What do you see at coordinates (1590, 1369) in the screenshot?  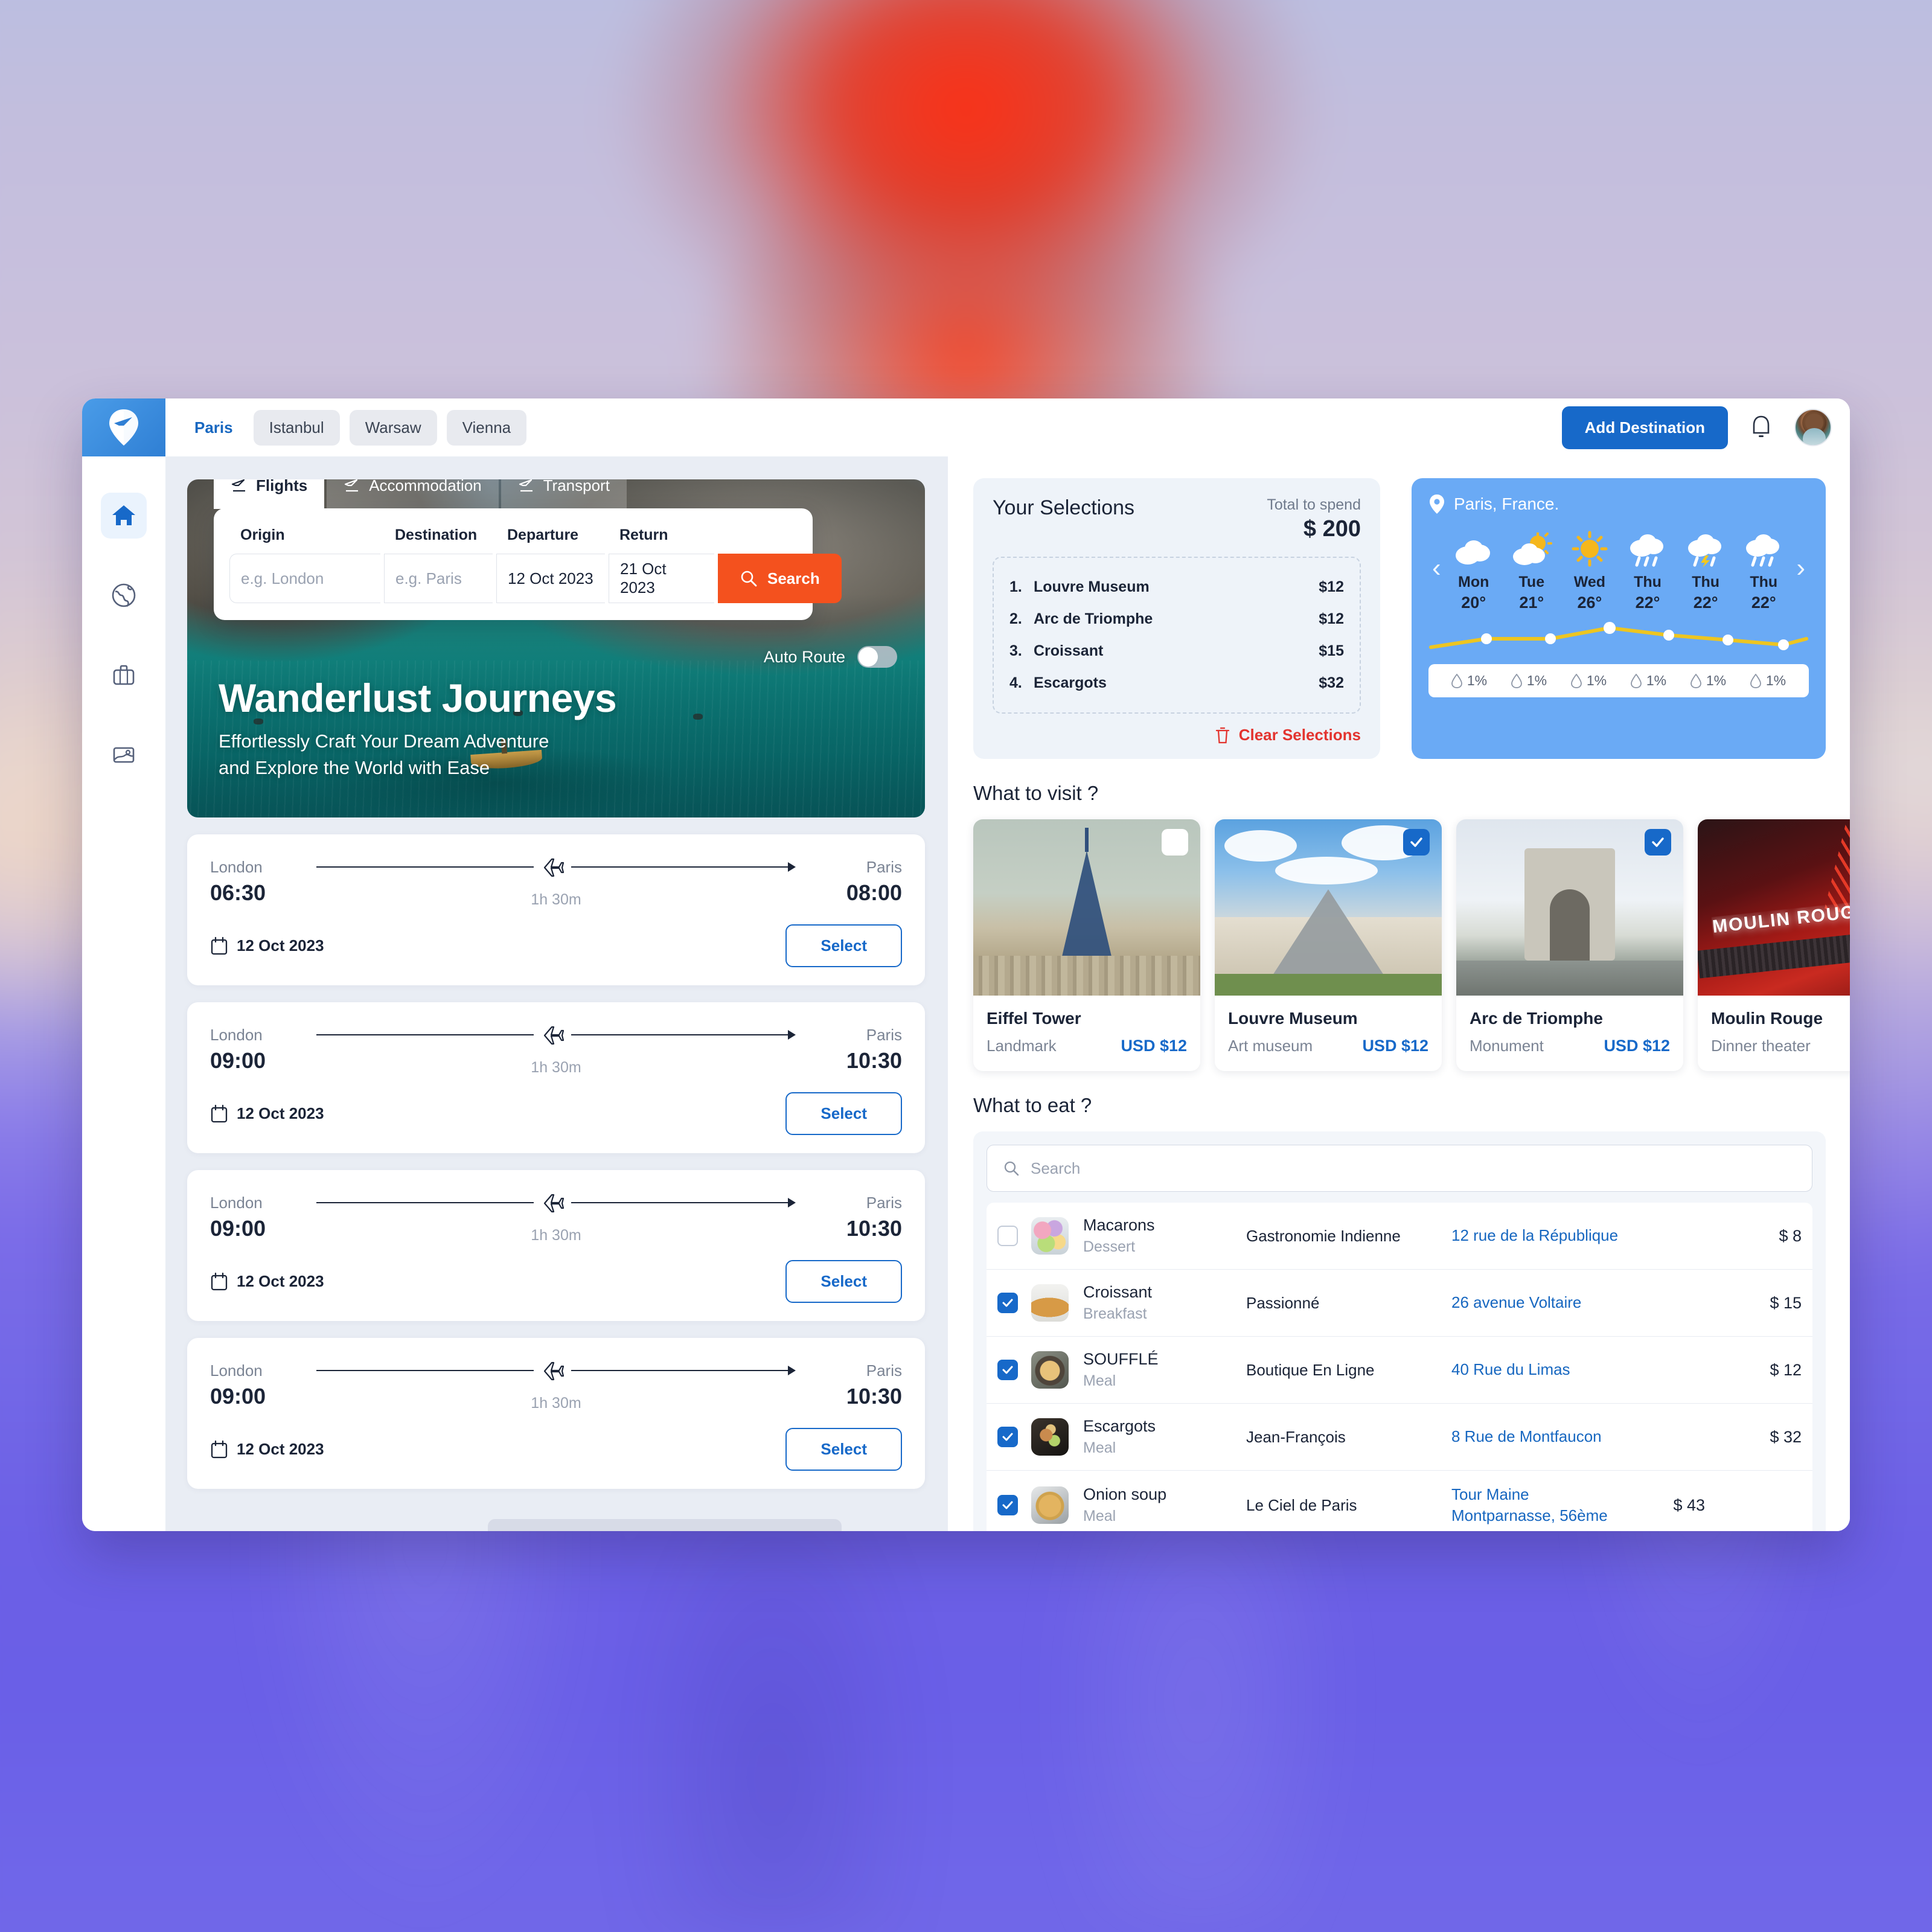 I see `eat-address: 40 Rue du Limas` at bounding box center [1590, 1369].